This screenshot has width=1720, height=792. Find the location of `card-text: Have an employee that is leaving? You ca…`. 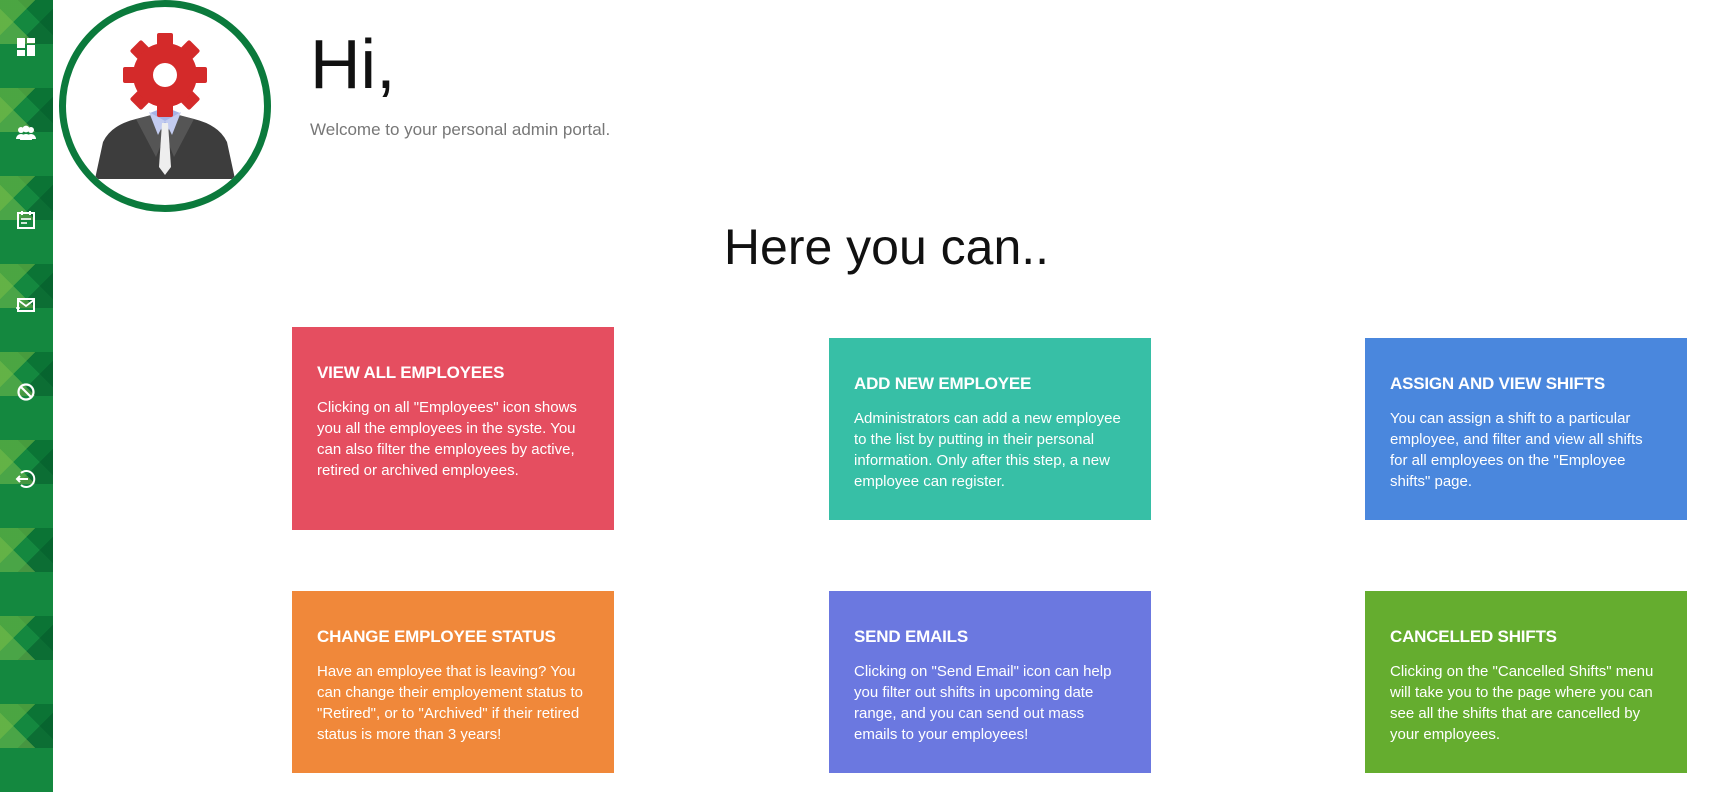

card-text: Have an employee that is leaving? You ca… is located at coordinates (450, 703).